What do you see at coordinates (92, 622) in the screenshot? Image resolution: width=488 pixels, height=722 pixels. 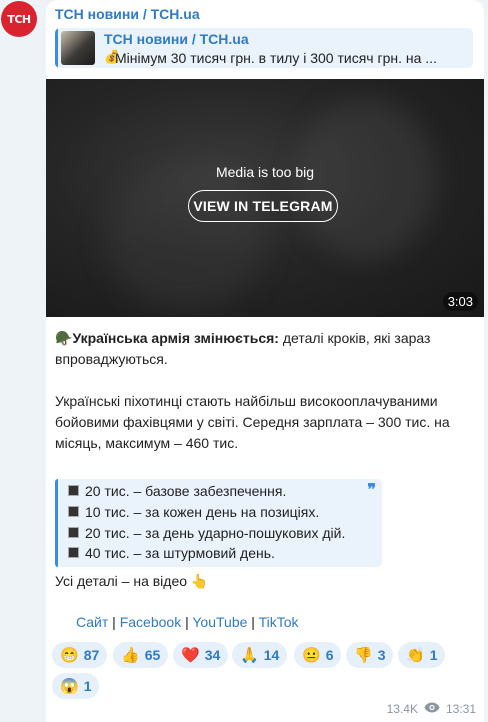 I see `link-site: Сайт` at bounding box center [92, 622].